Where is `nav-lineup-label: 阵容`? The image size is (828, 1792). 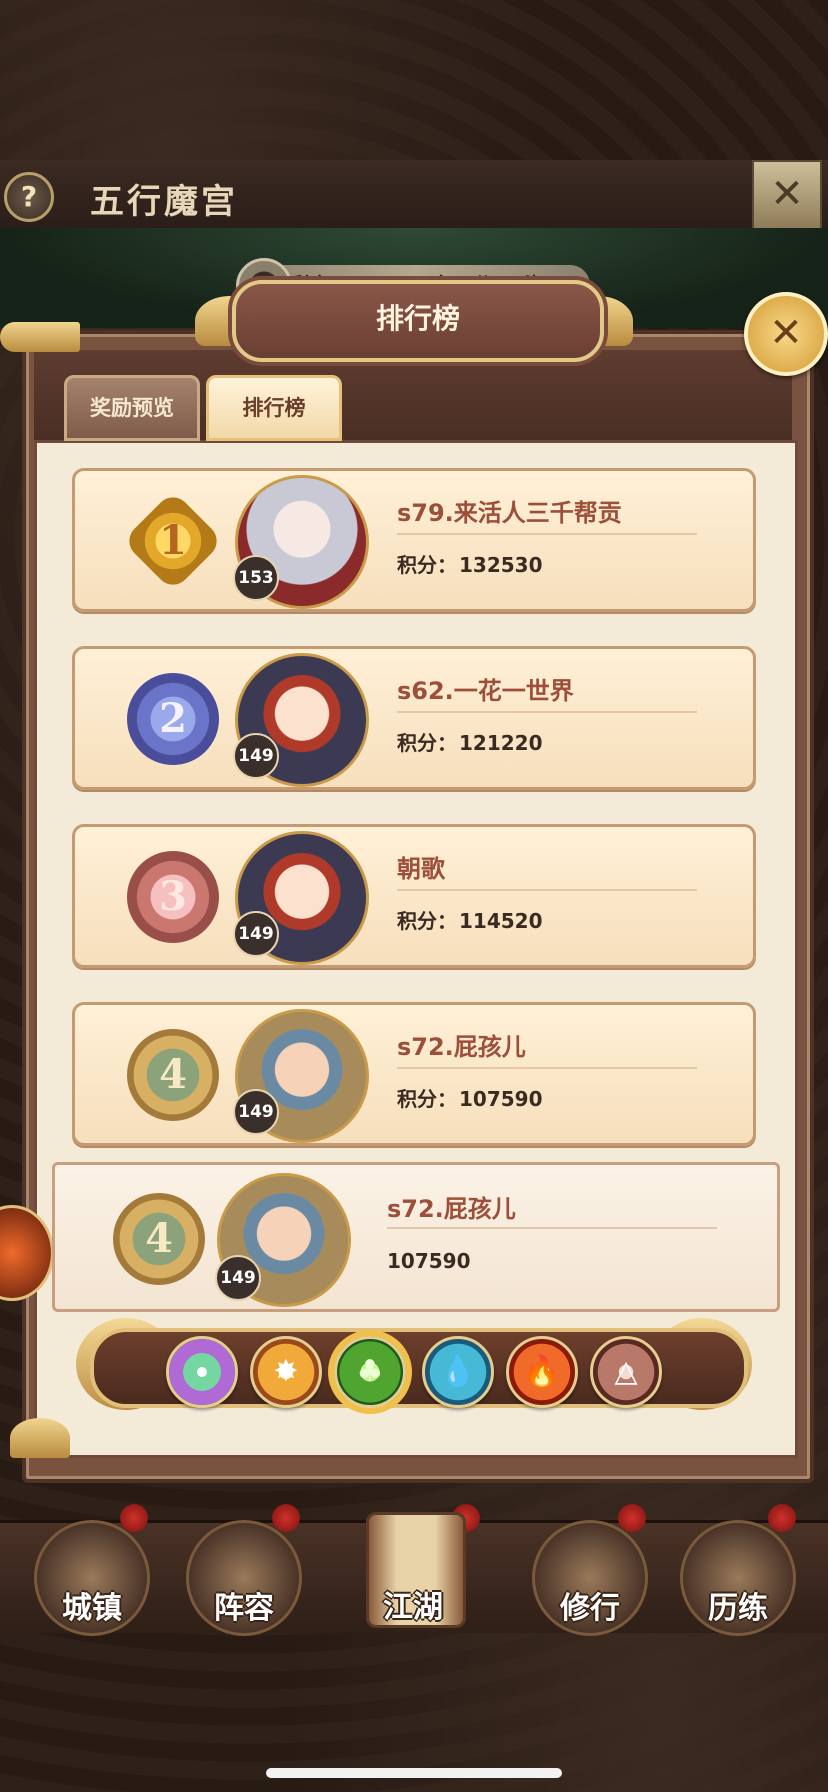 nav-lineup-label: 阵容 is located at coordinates (244, 1608).